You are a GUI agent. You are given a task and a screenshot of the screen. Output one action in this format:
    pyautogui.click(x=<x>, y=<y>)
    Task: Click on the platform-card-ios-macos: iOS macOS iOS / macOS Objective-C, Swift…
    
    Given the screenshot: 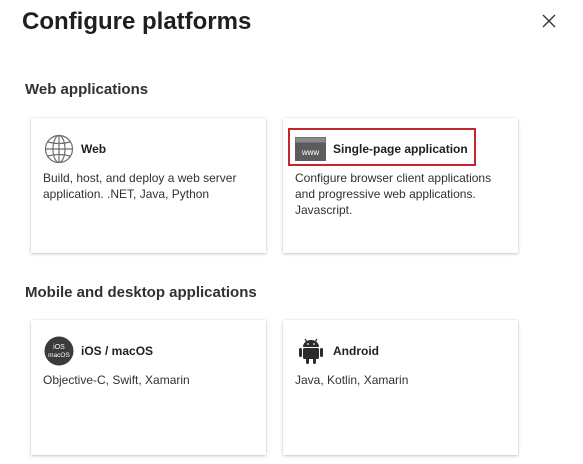 What is the action you would take?
    pyautogui.click(x=148, y=387)
    